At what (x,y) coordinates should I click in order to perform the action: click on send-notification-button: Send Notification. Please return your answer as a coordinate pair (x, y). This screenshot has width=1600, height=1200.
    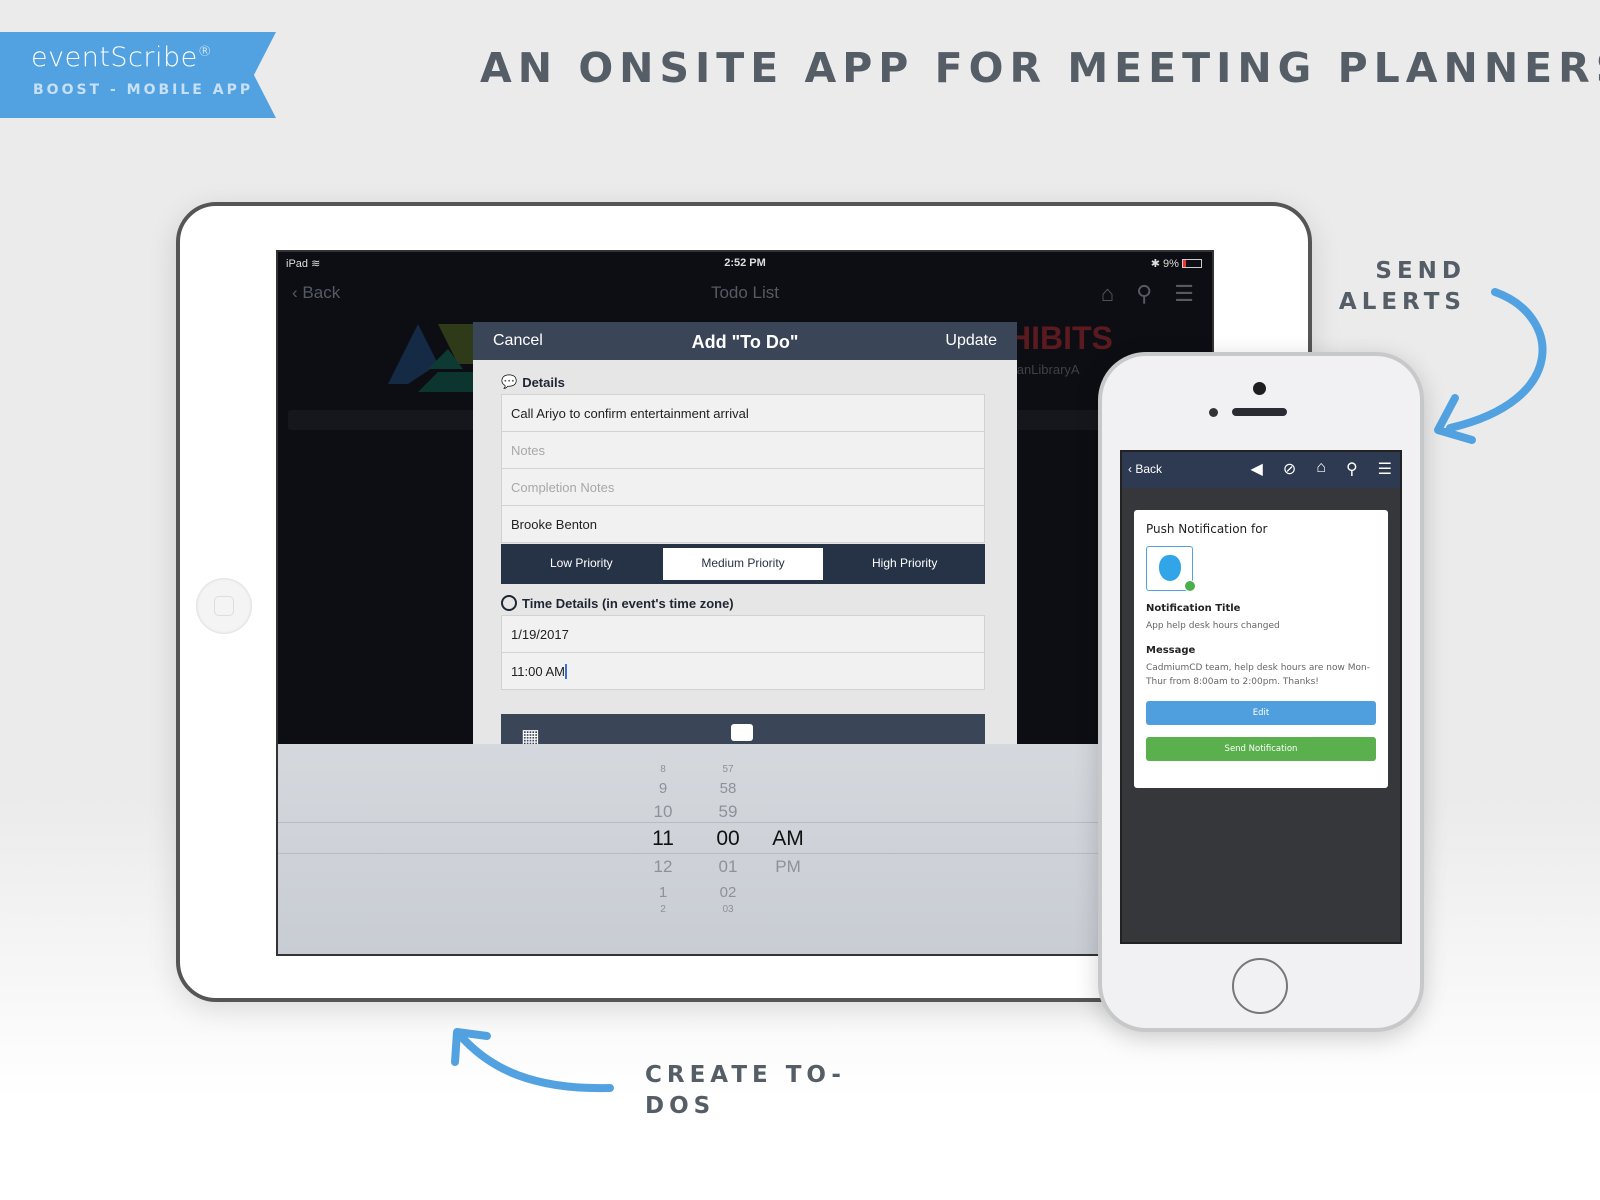
    Looking at the image, I should click on (1261, 749).